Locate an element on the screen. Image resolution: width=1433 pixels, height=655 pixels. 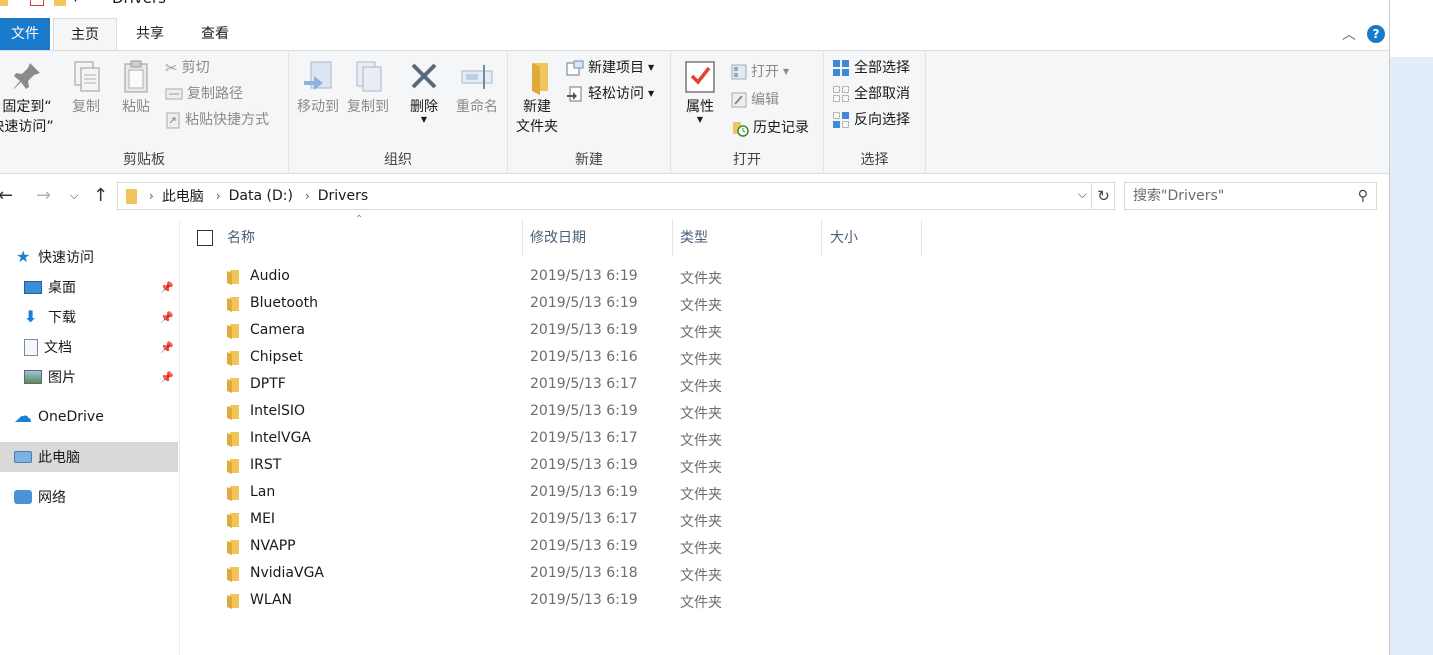
breadcrumb-drivers: Drivers is located at coordinates (343, 196).